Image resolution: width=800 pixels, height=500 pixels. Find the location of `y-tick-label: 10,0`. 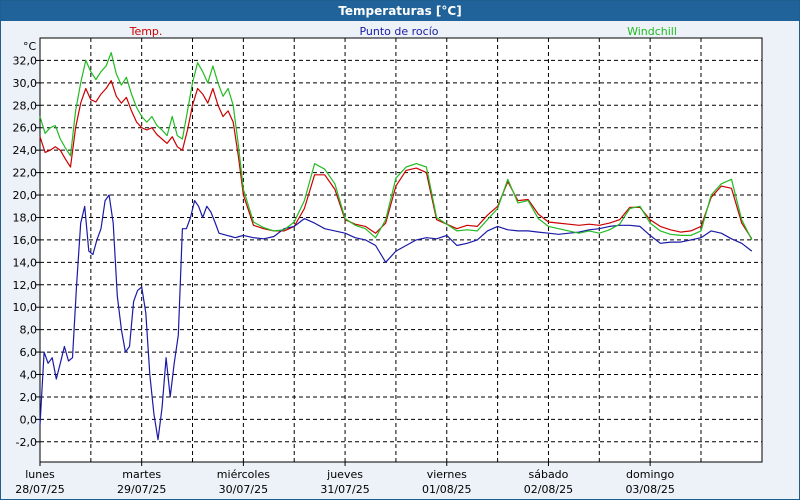

y-tick-label: 10,0 is located at coordinates (25, 307).